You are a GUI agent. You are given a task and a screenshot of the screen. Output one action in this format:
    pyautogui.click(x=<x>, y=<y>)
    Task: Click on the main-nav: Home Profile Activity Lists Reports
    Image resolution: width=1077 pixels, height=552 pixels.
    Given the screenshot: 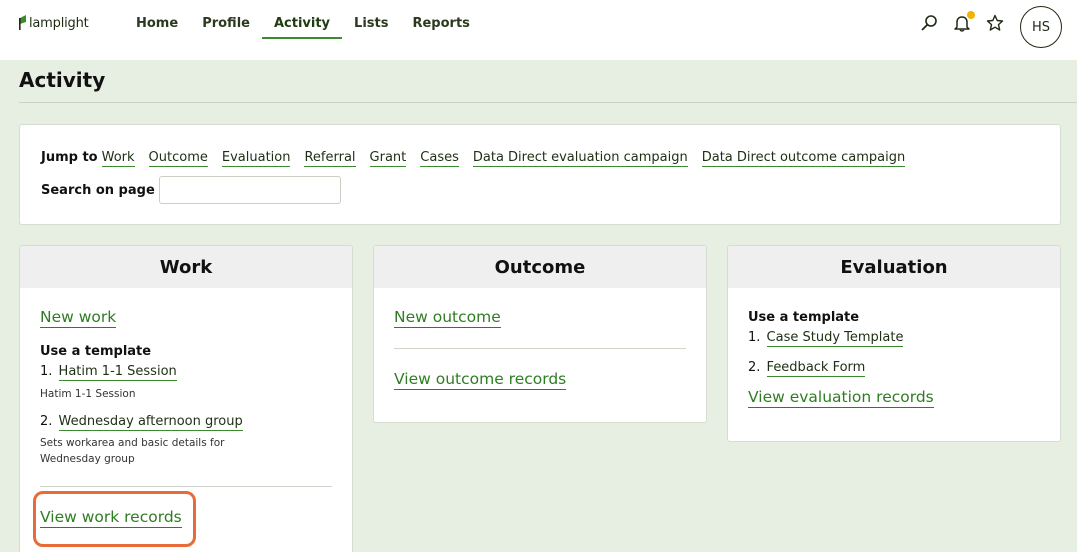 What is the action you would take?
    pyautogui.click(x=303, y=20)
    